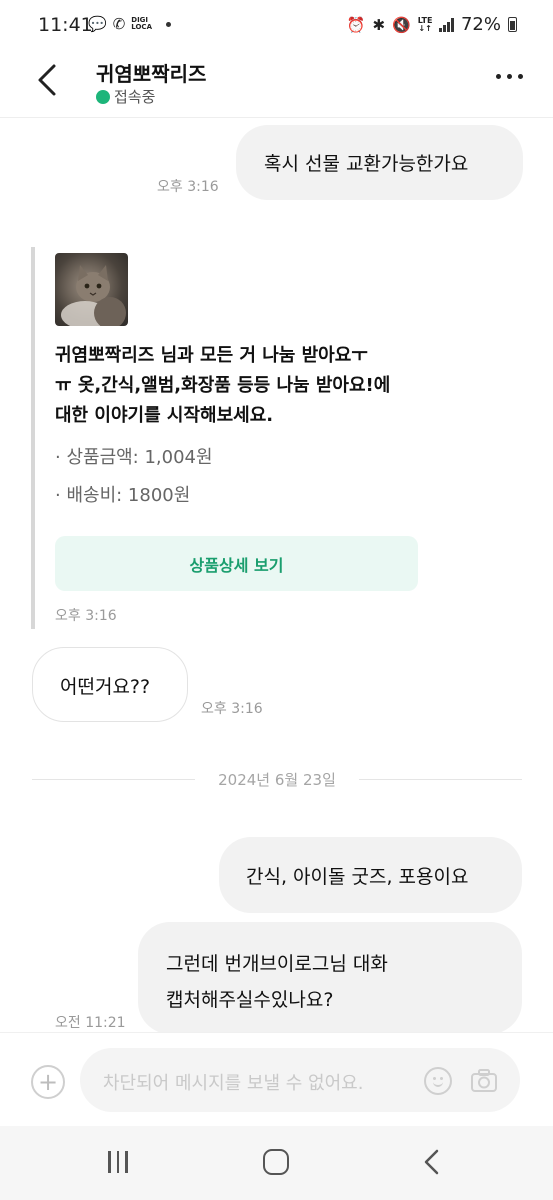 The height and width of the screenshot is (1200, 553). I want to click on message-input: 차단되어 메시지를 보낼 수 없어요., so click(300, 1080).